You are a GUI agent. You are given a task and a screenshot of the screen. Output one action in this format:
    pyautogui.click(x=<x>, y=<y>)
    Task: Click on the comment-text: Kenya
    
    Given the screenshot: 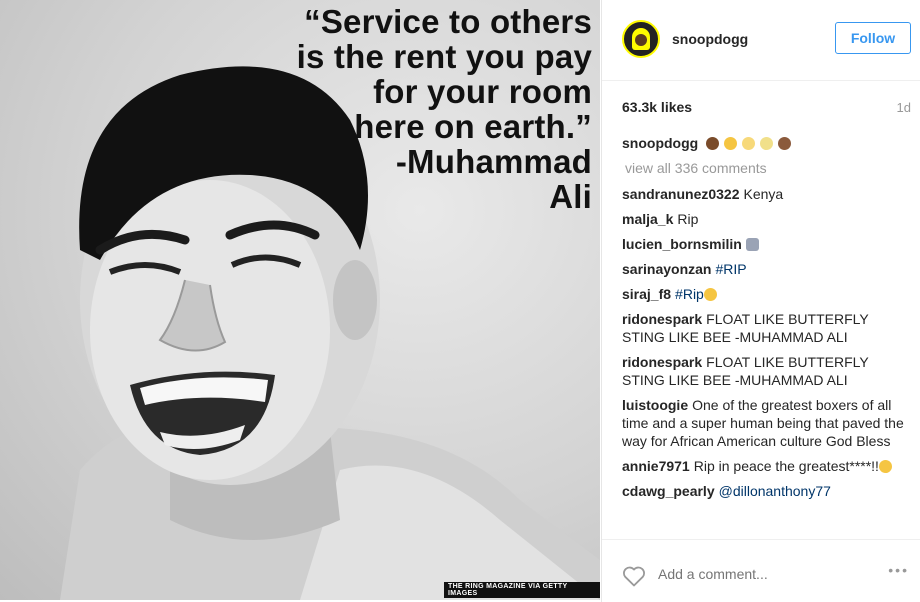 What is the action you would take?
    pyautogui.click(x=763, y=194)
    